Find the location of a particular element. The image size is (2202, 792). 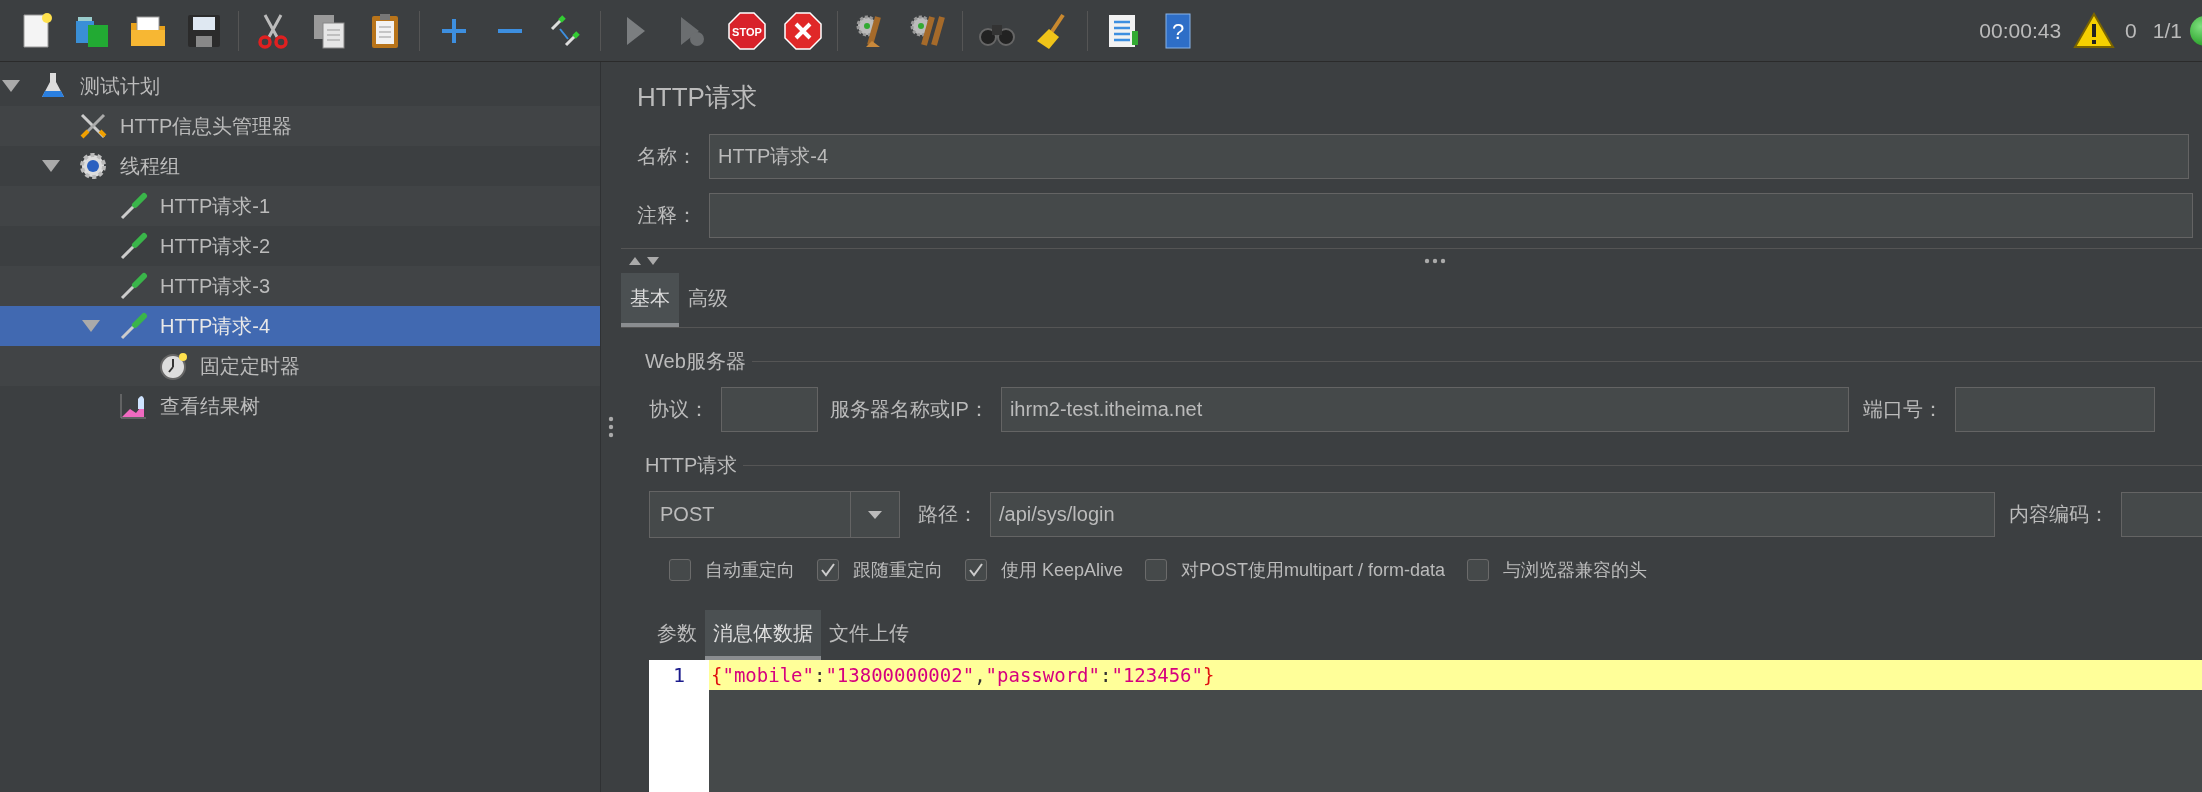

tree-item-label: 固定定时器 is located at coordinates (250, 366).